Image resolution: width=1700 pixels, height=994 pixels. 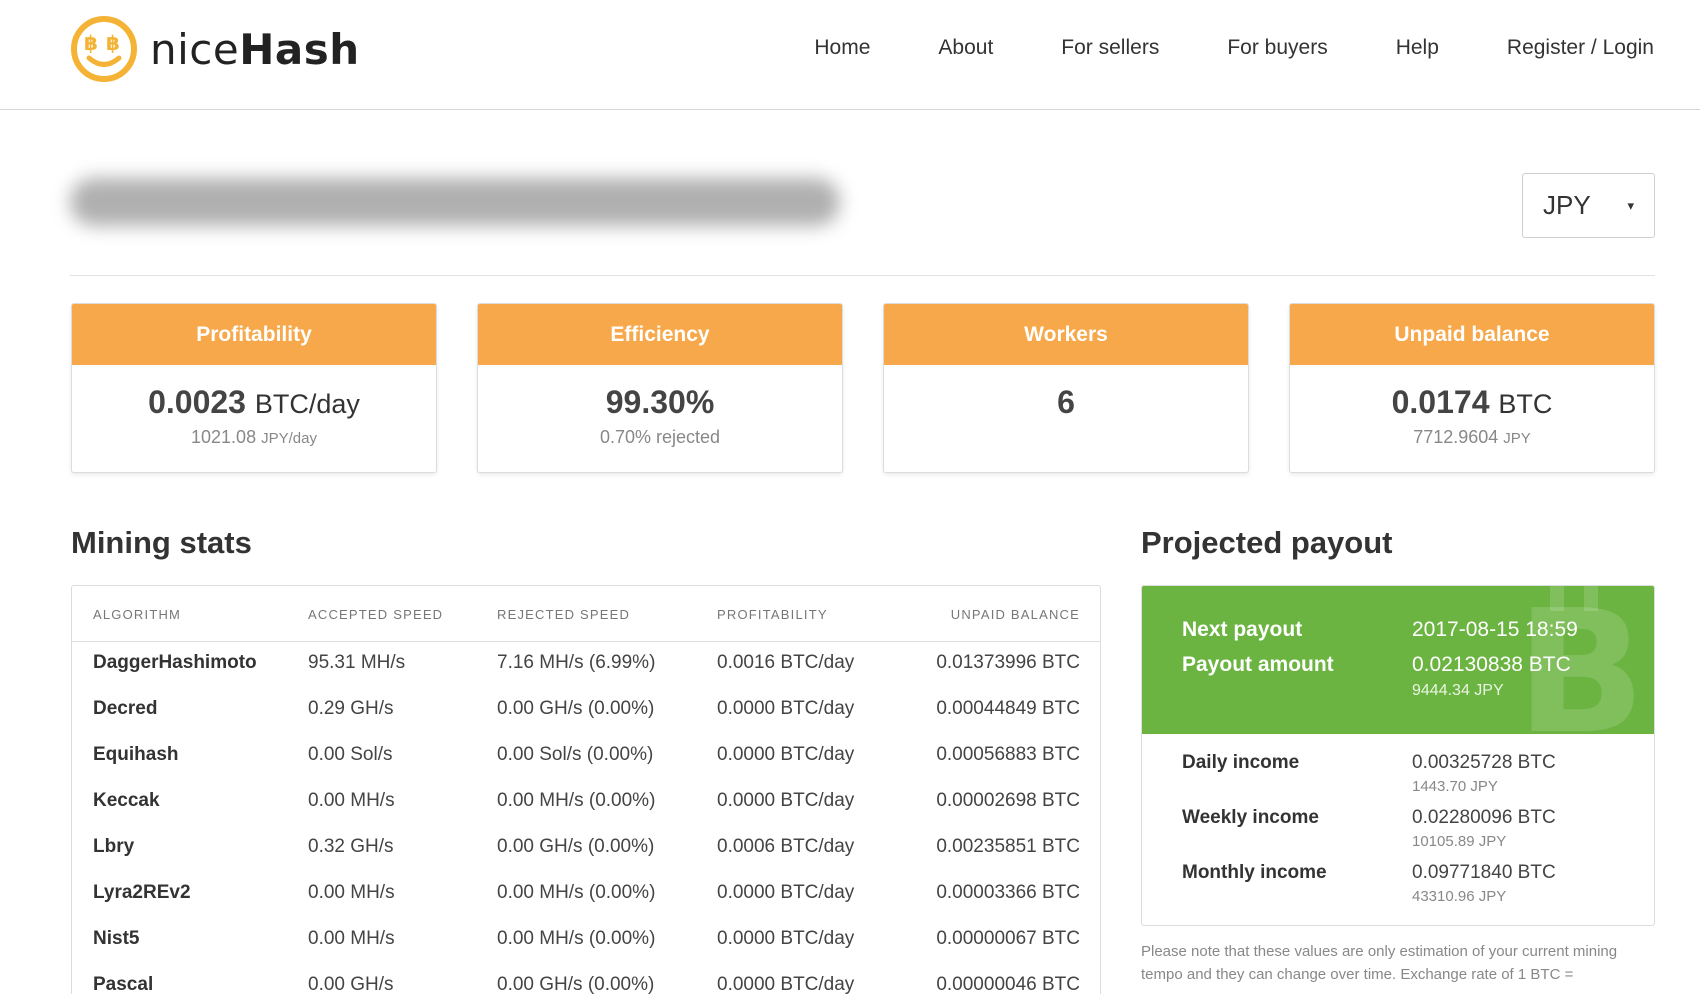 What do you see at coordinates (576, 662) in the screenshot?
I see `cell-rejected-speed: 7.16 MH/s (6.99%)` at bounding box center [576, 662].